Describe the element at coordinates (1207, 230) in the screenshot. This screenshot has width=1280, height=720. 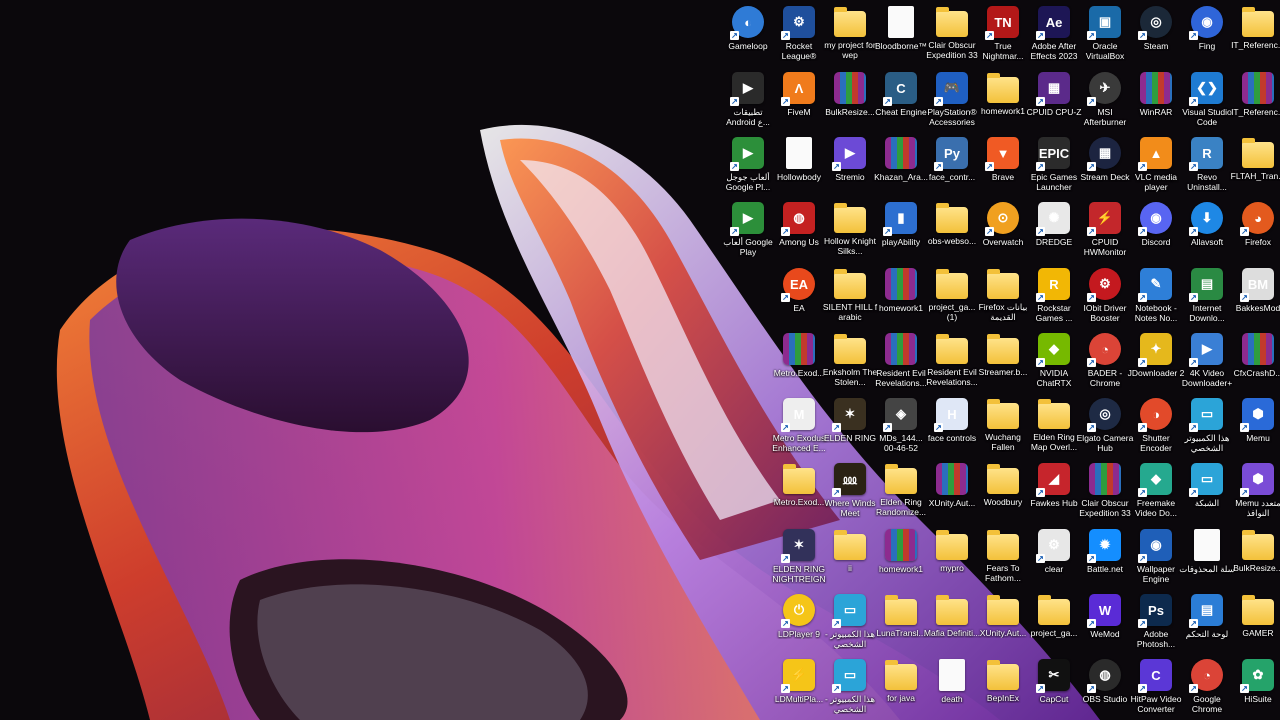
I see `desktop-icon: ⬇ ↗ Allavsoft` at that location.